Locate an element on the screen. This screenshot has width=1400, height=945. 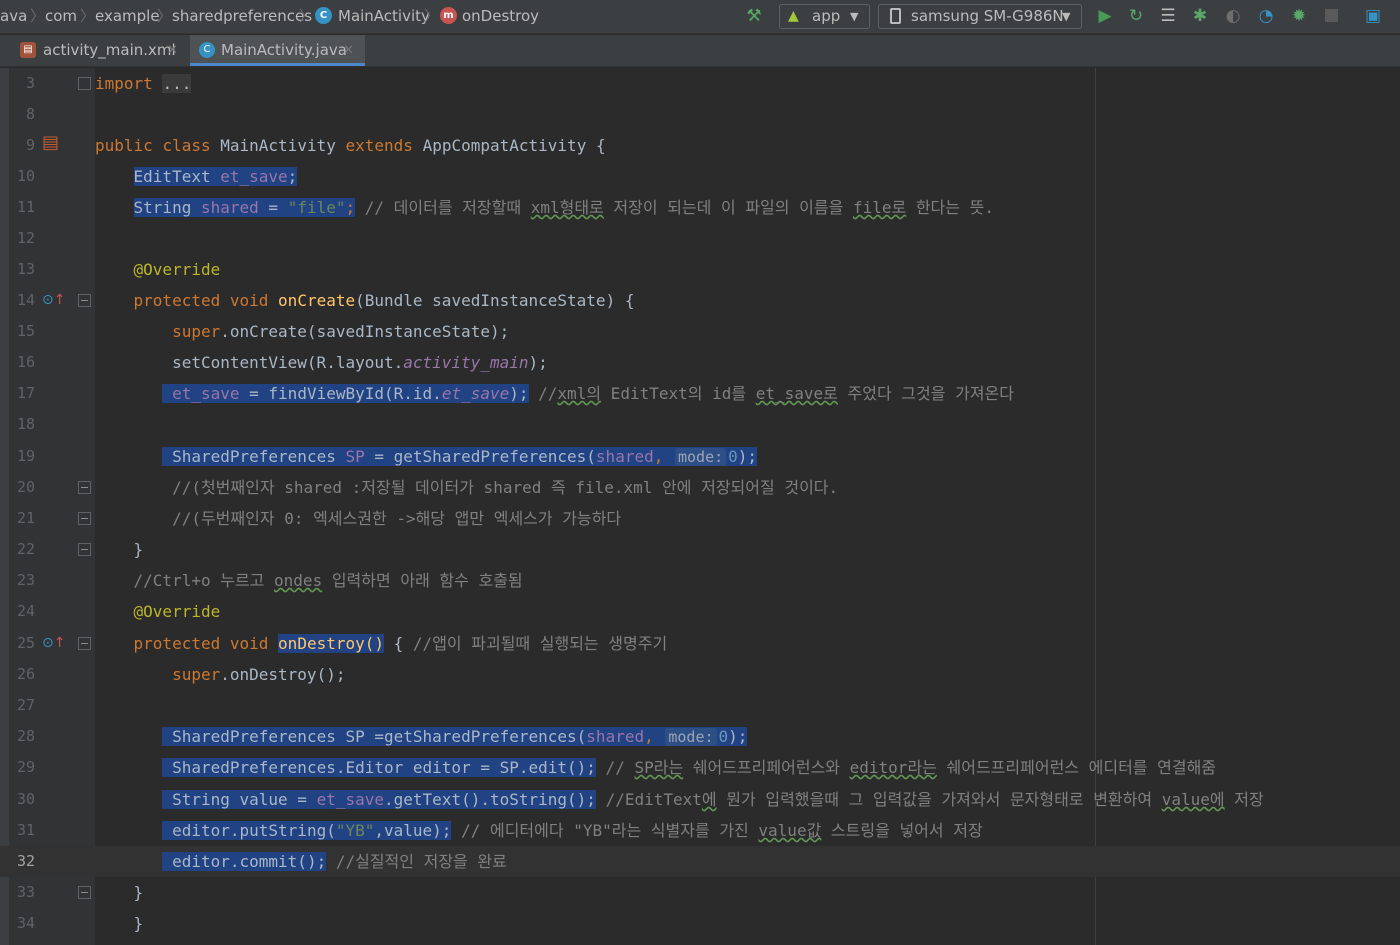
apply-changes-icon: ↻ is located at coordinates (1136, 16).